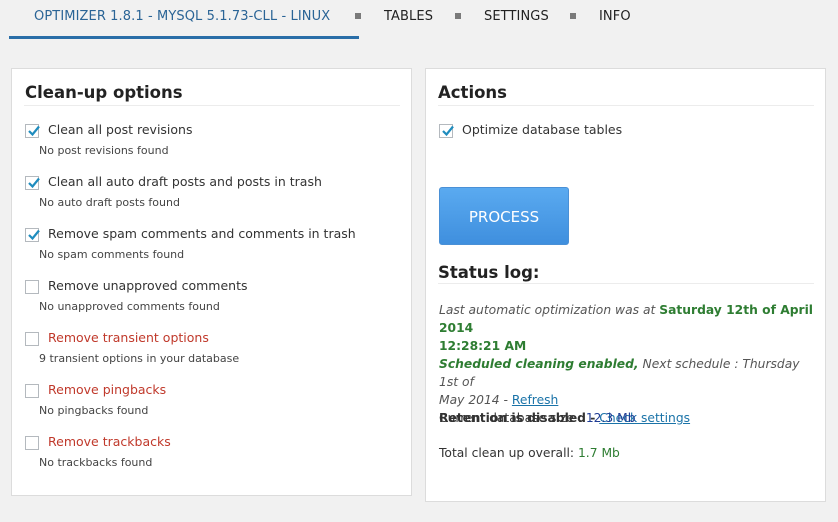 The width and height of the screenshot is (838, 522). What do you see at coordinates (504, 216) in the screenshot?
I see `process-button: PROCESS` at bounding box center [504, 216].